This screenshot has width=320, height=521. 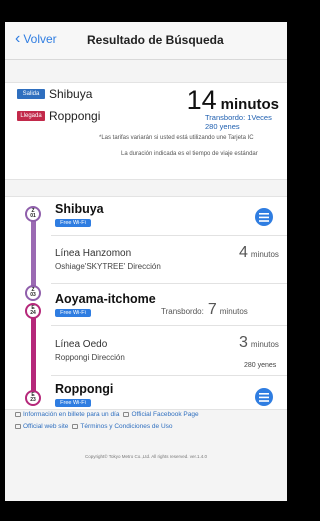 What do you see at coordinates (222, 126) in the screenshot?
I see `total-fare: 280 yenes` at bounding box center [222, 126].